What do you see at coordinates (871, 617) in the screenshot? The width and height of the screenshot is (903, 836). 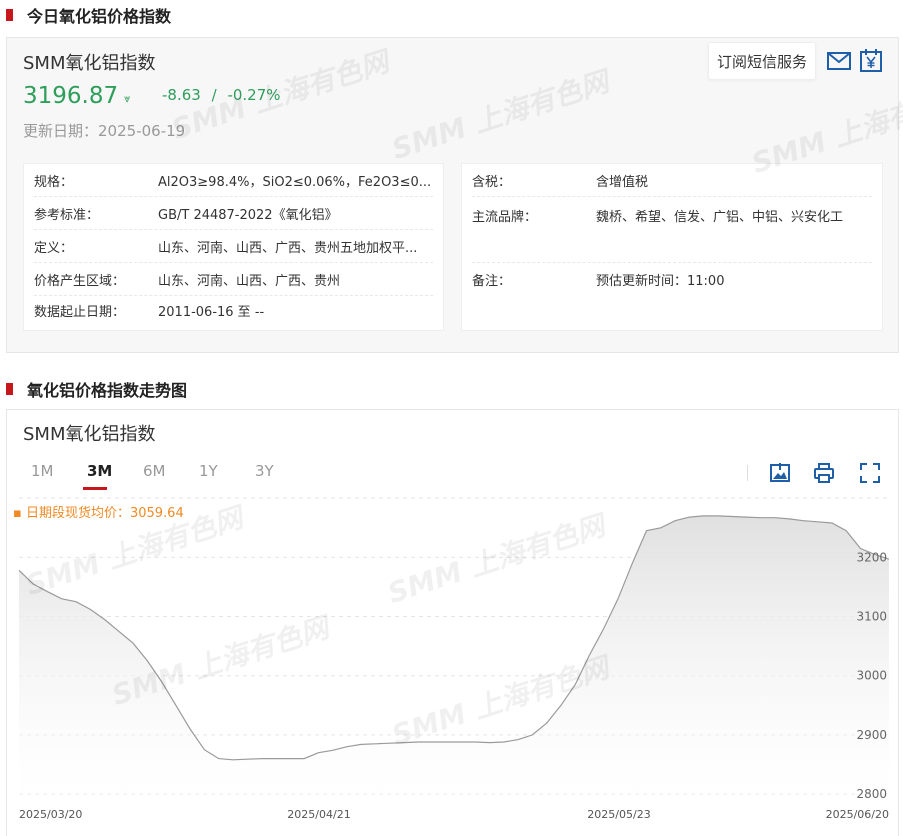 I see `y-tick-label: 3100` at bounding box center [871, 617].